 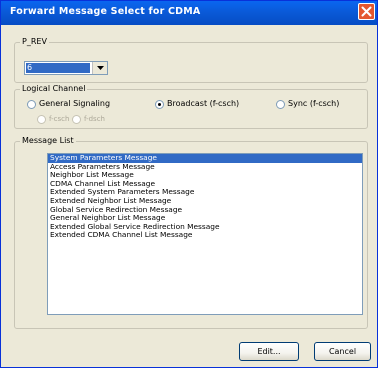 I want to click on radio-label: Broadcast (f-csch), so click(x=203, y=103).